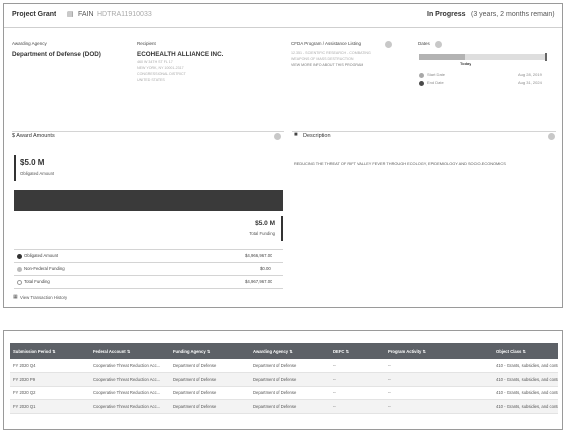  I want to click on non-federal-row-label: Non-Federal Funding, so click(44, 268).